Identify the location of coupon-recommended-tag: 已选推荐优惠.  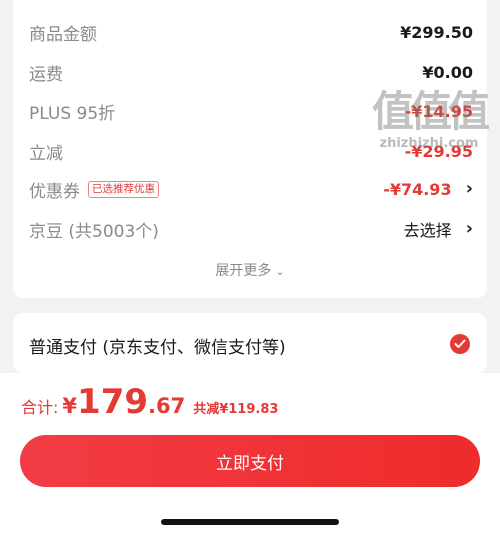
(123, 189).